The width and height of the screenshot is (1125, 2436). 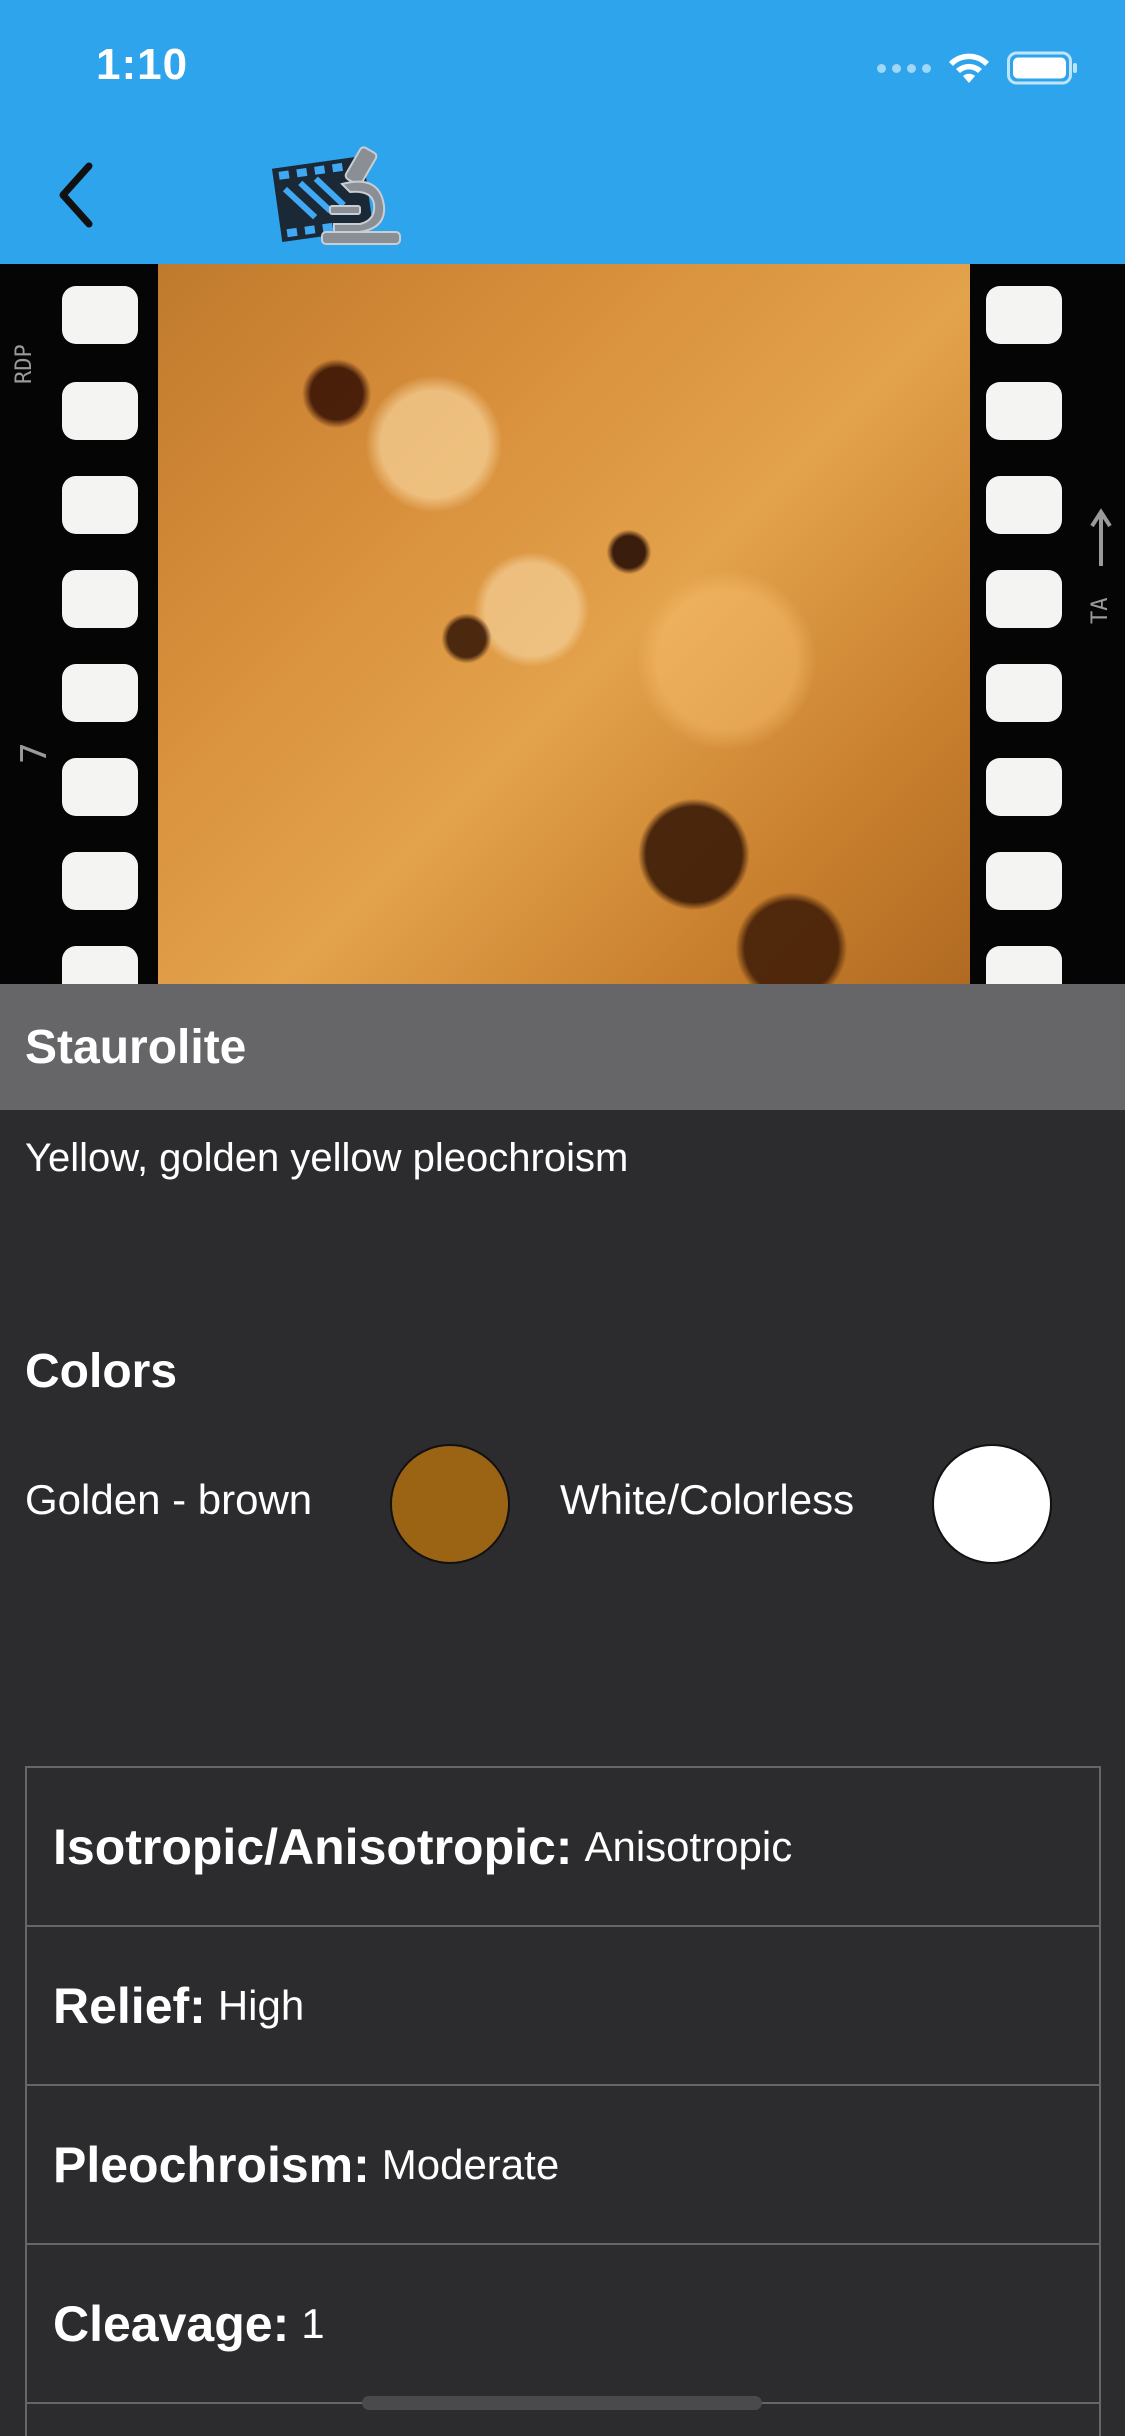 I want to click on mineral-description: Yellow, golden yellow pleochroism, so click(x=327, y=1158).